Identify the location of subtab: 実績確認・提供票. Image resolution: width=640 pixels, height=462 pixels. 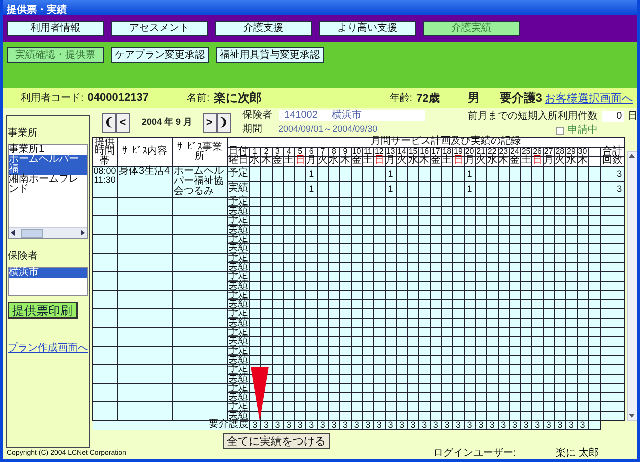
(55, 55).